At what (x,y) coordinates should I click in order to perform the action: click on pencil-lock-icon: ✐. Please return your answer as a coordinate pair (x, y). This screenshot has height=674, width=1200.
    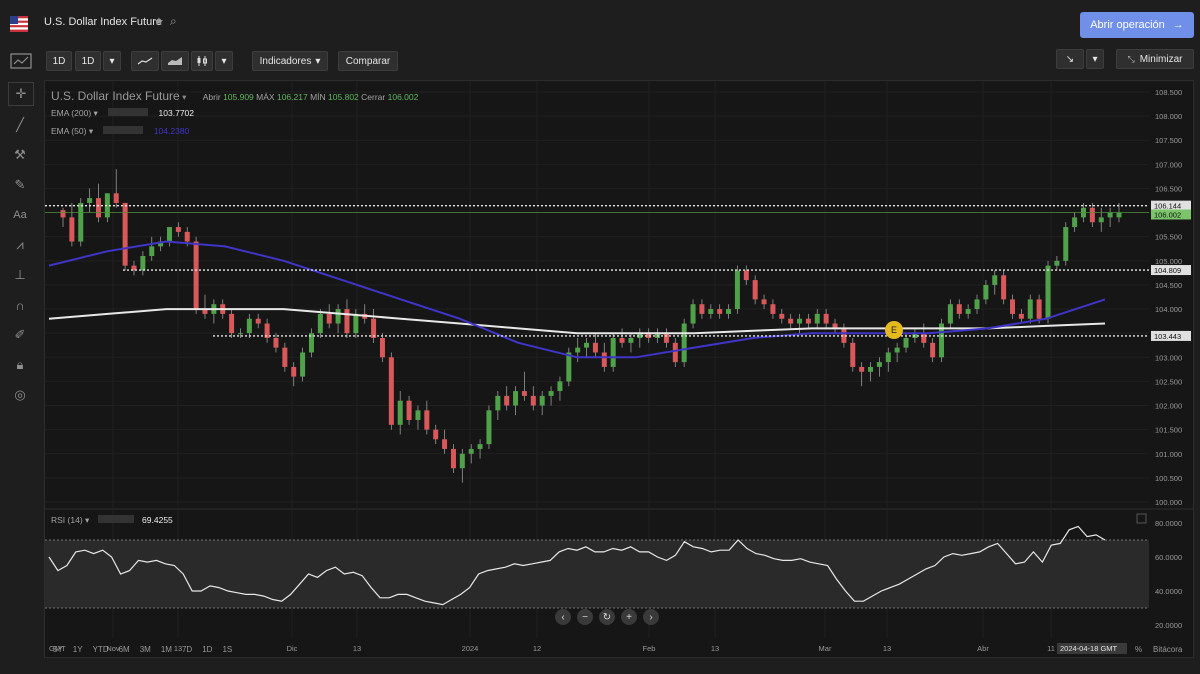
    Looking at the image, I should click on (20, 335).